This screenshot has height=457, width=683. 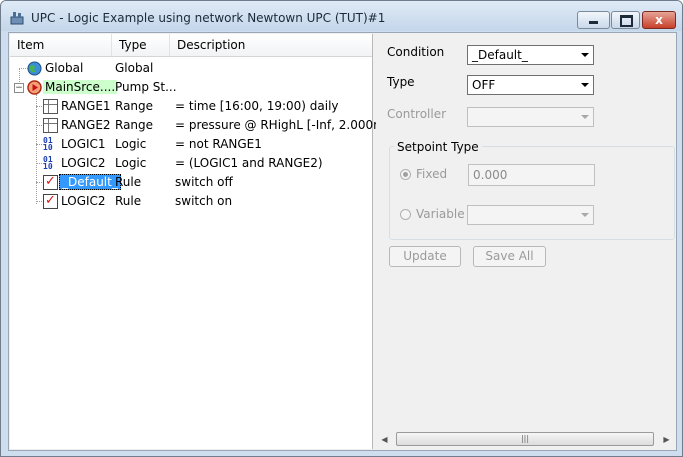 I want to click on tree-item-label: LOGIC1, so click(x=83, y=144).